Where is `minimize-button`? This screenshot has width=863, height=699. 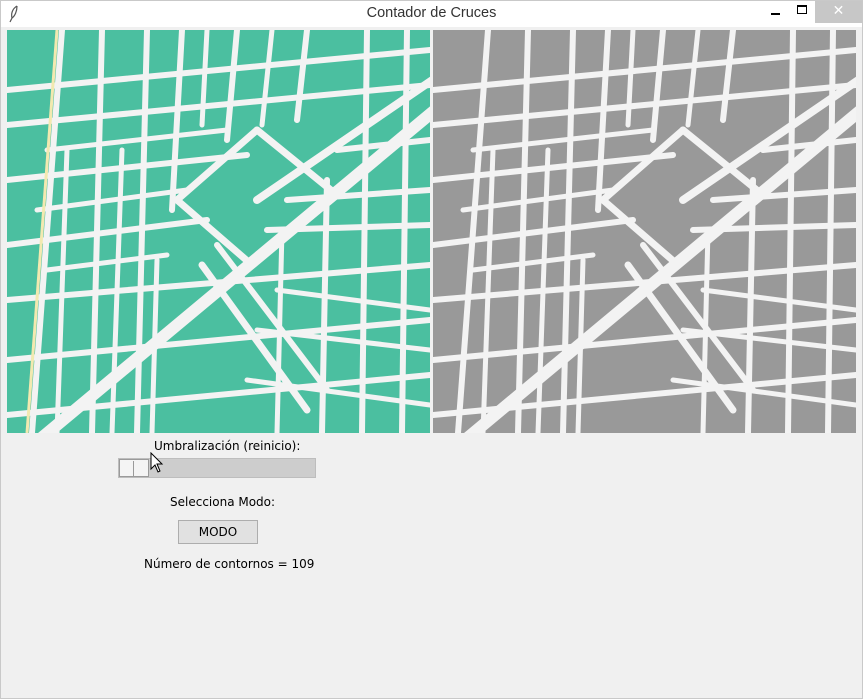 minimize-button is located at coordinates (775, 12).